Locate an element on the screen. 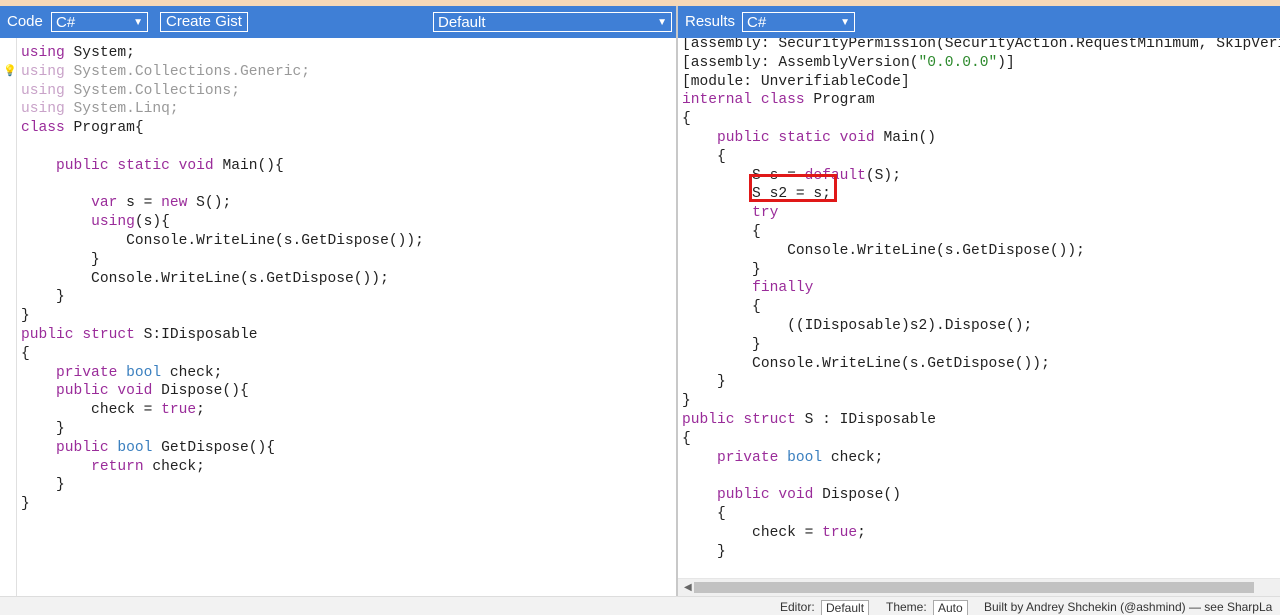 The width and height of the screenshot is (1280, 615). code-language-select: C# ▼ is located at coordinates (99, 22).